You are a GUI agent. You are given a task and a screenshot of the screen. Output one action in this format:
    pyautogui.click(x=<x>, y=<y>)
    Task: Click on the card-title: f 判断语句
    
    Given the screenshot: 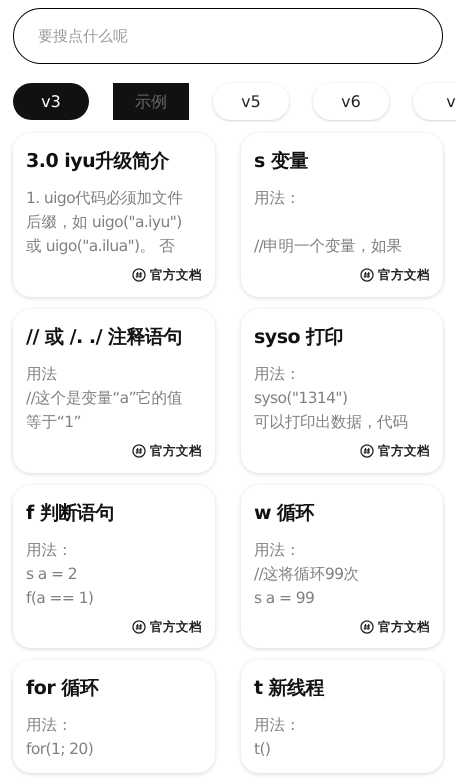 What is the action you would take?
    pyautogui.click(x=70, y=513)
    